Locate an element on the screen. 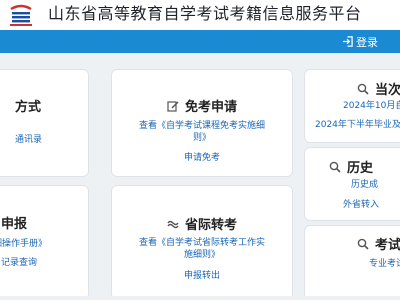 This screenshot has height=300, width=400. transfer-icon is located at coordinates (173, 224).